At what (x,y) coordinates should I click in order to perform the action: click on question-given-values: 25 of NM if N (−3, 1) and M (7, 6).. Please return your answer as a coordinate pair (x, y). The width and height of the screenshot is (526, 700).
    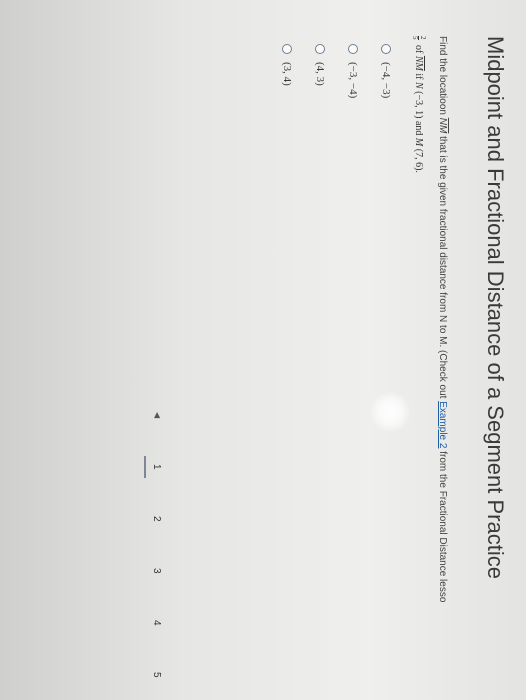
    Looking at the image, I should click on (419, 104).